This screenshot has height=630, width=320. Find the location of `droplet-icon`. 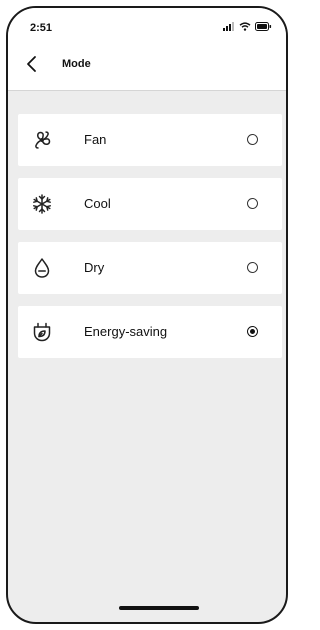

droplet-icon is located at coordinates (42, 268).